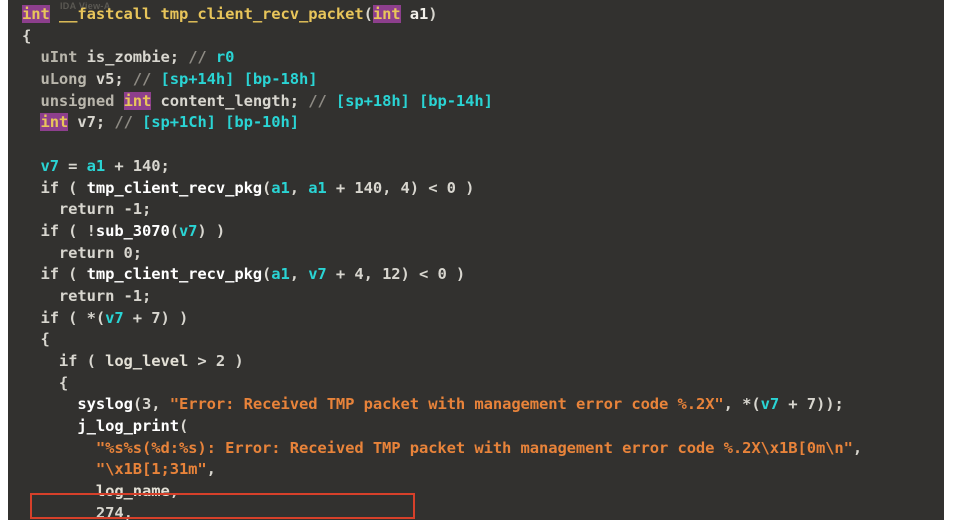 The width and height of the screenshot is (960, 527). I want to click on function-name: tmp_client_recv_packet, so click(262, 14).